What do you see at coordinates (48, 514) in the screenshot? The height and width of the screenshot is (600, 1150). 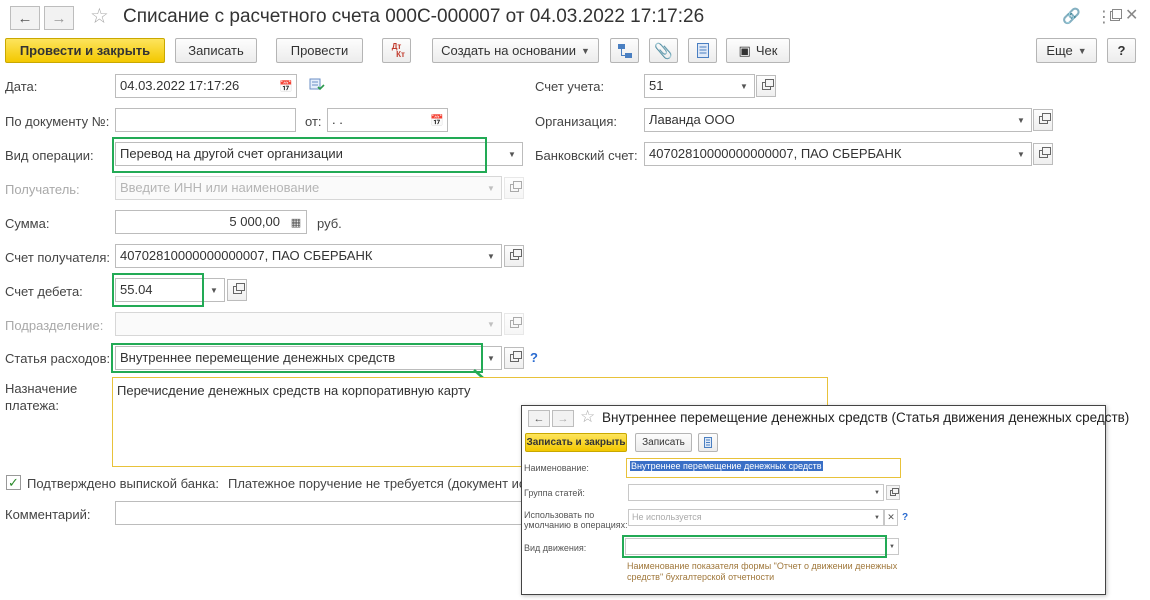 I see `comment-label: Комментарий:` at bounding box center [48, 514].